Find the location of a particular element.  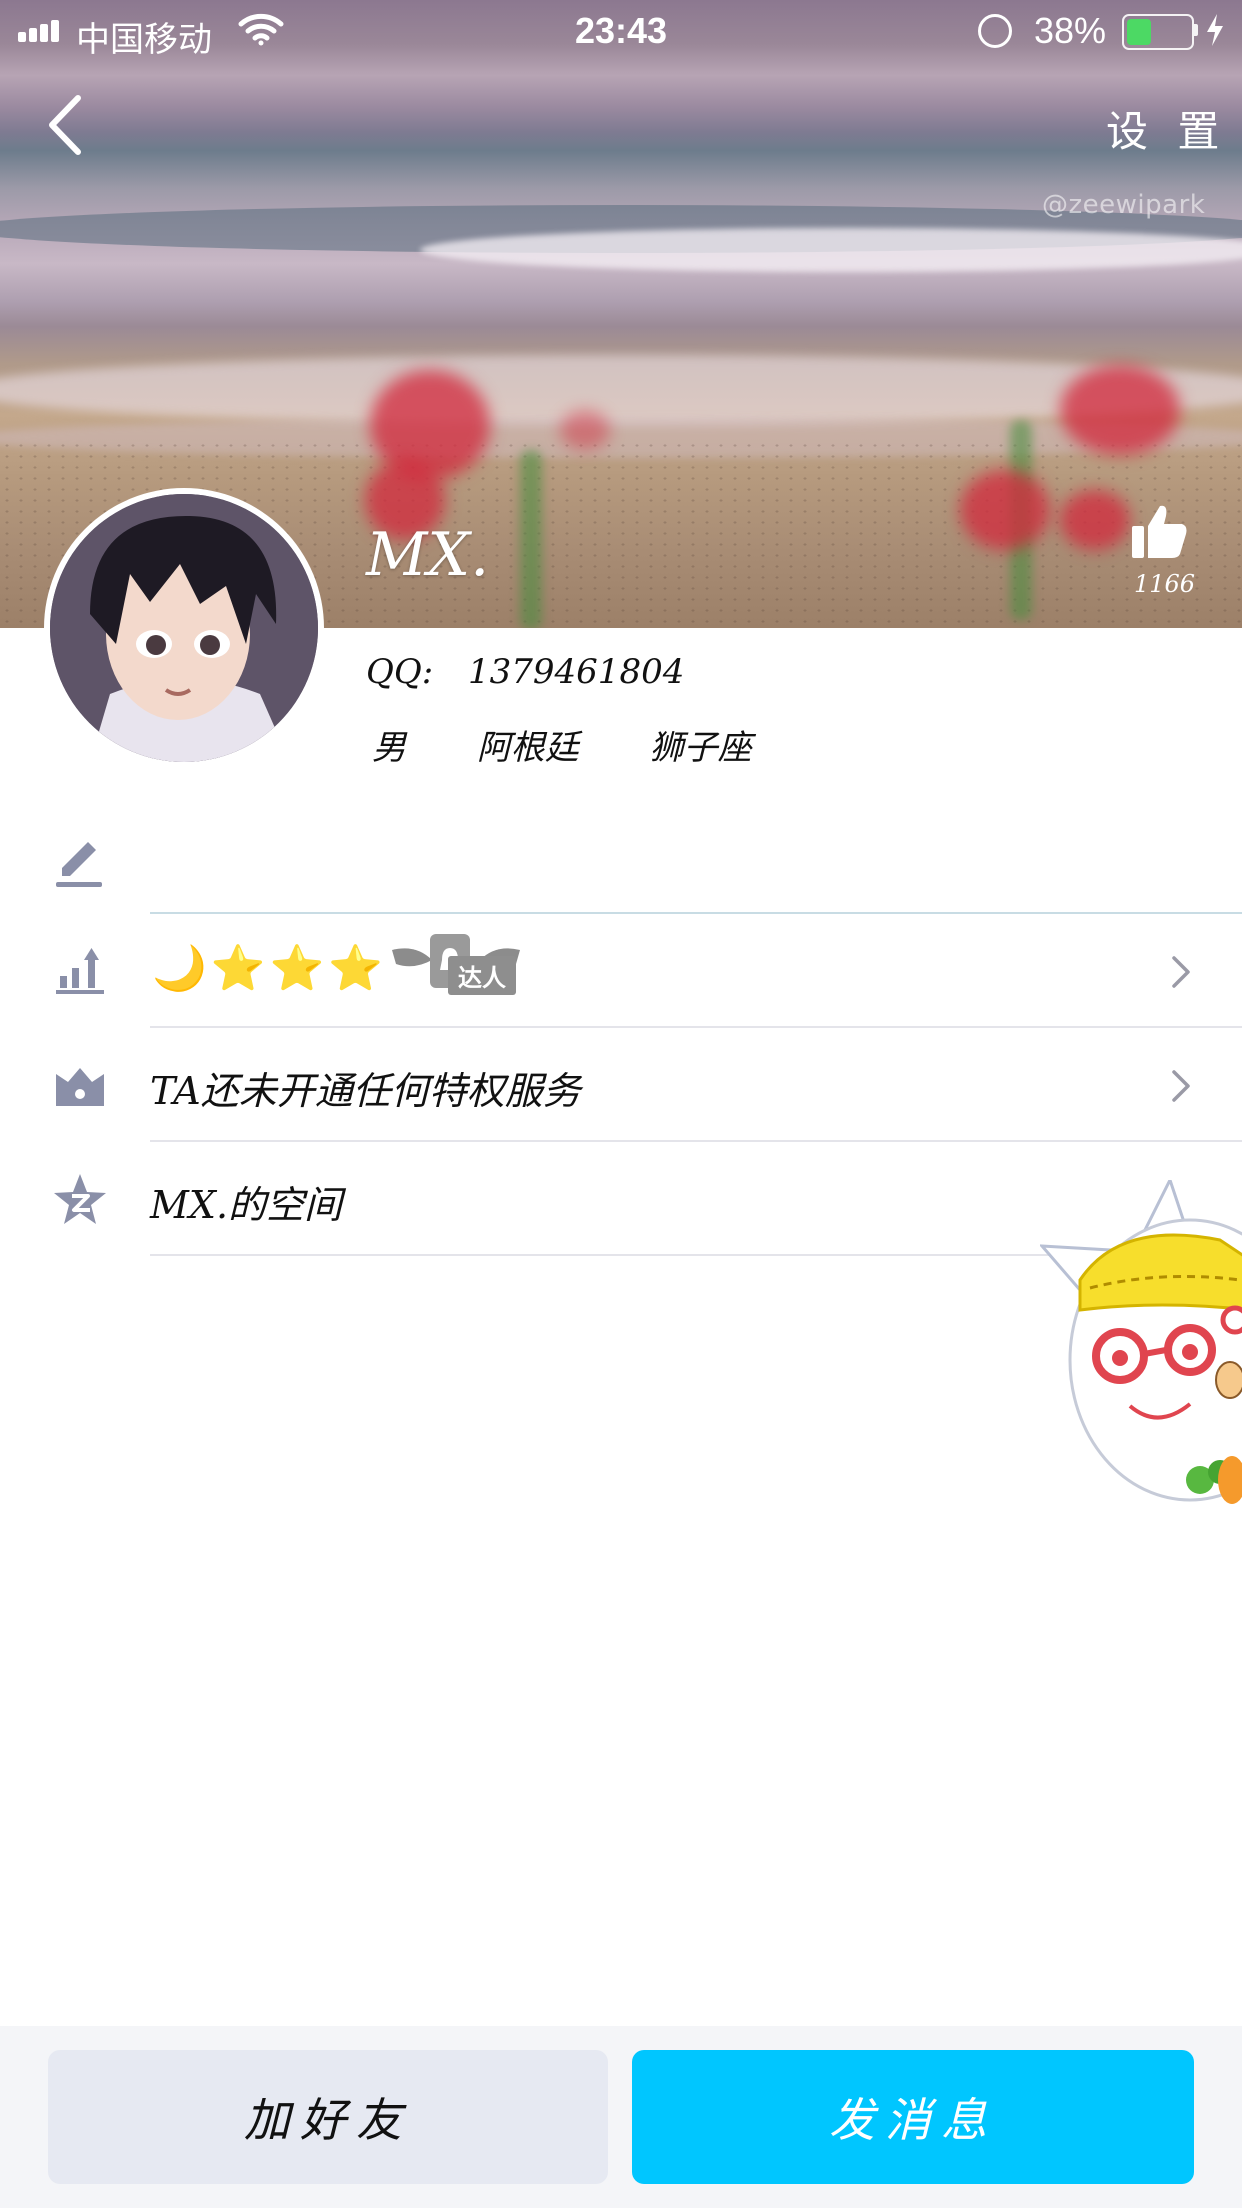

settings-button: 设 置 is located at coordinates (1166, 128).